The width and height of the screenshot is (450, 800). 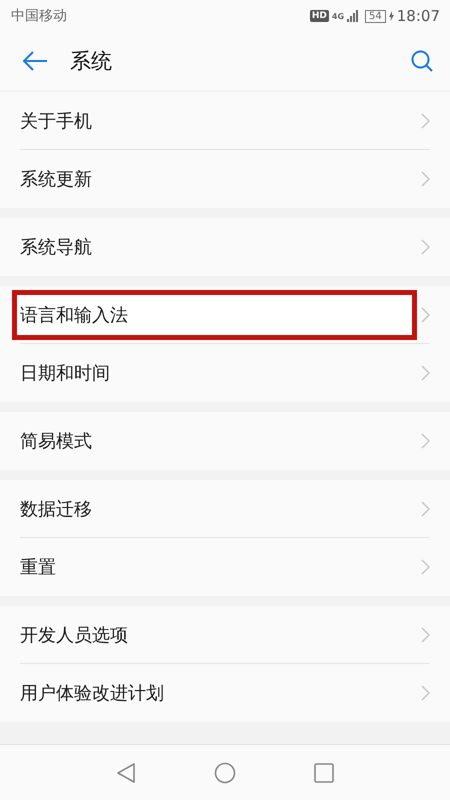 I want to click on home-icon, so click(x=225, y=773).